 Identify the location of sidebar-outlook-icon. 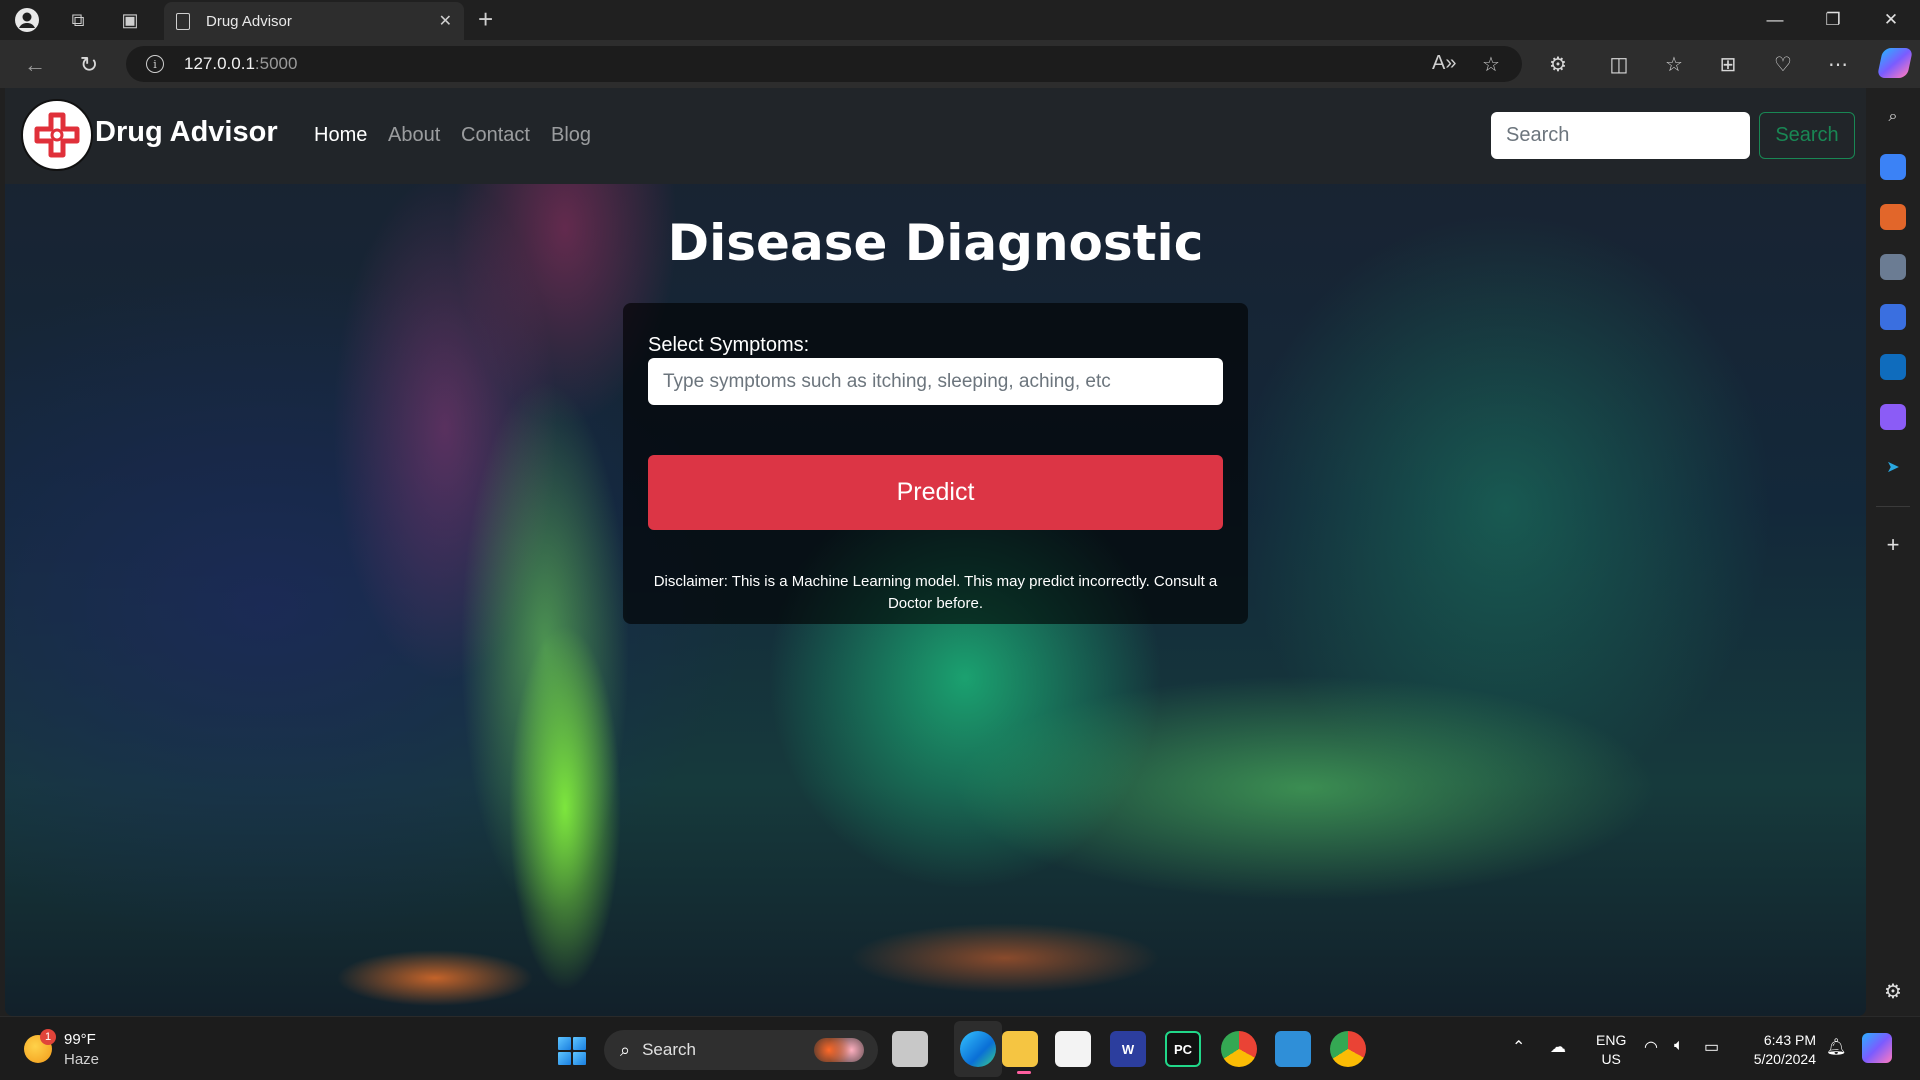
(1893, 367).